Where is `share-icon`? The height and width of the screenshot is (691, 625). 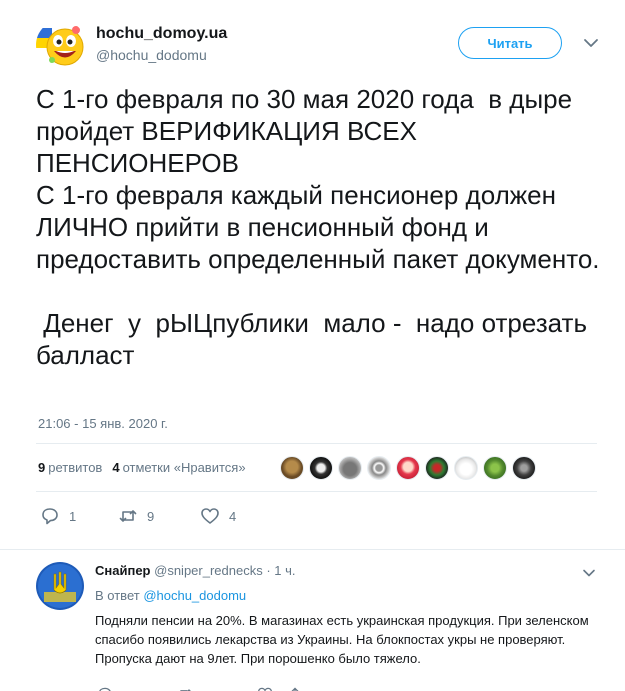
share-icon is located at coordinates (295, 688).